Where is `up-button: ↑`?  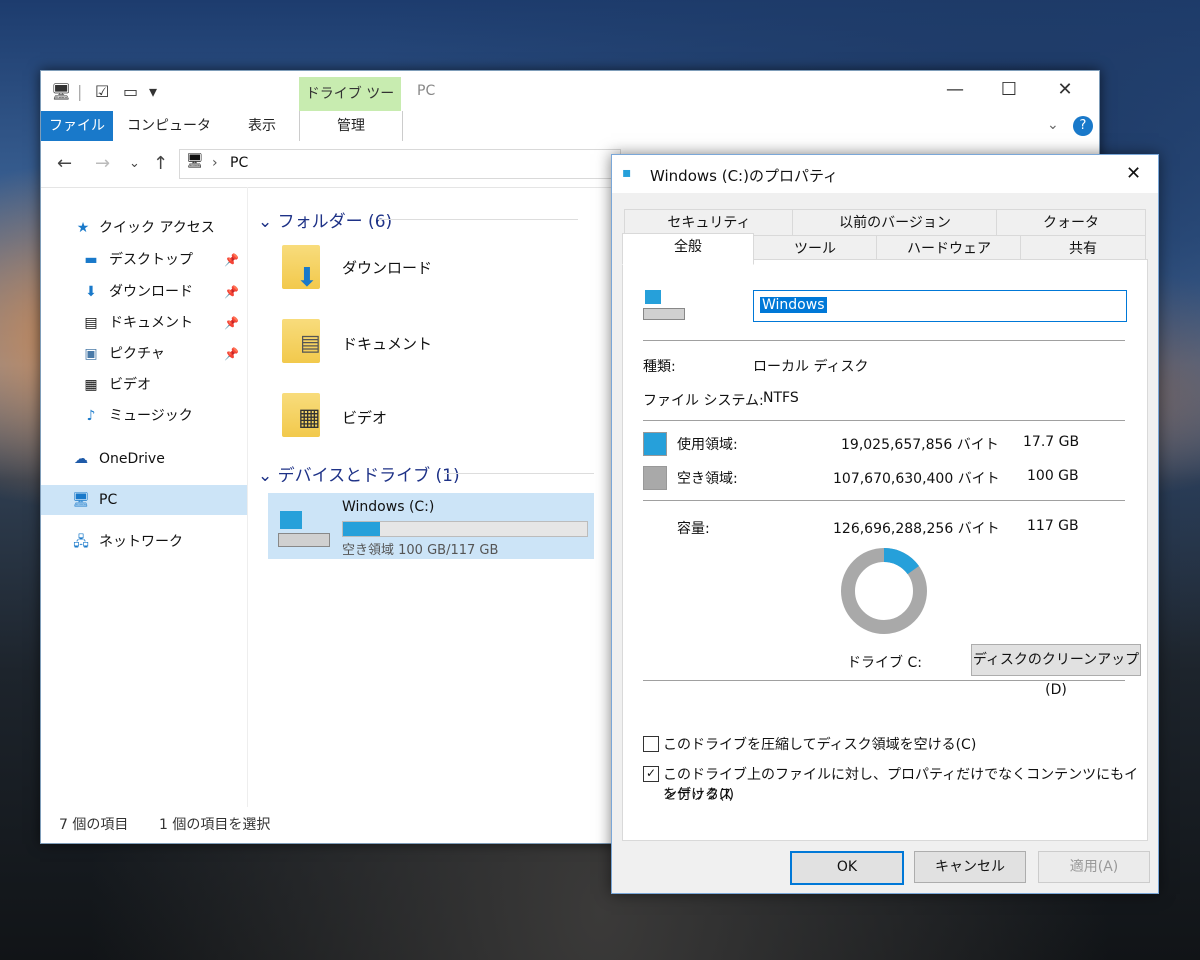
up-button: ↑ is located at coordinates (160, 163).